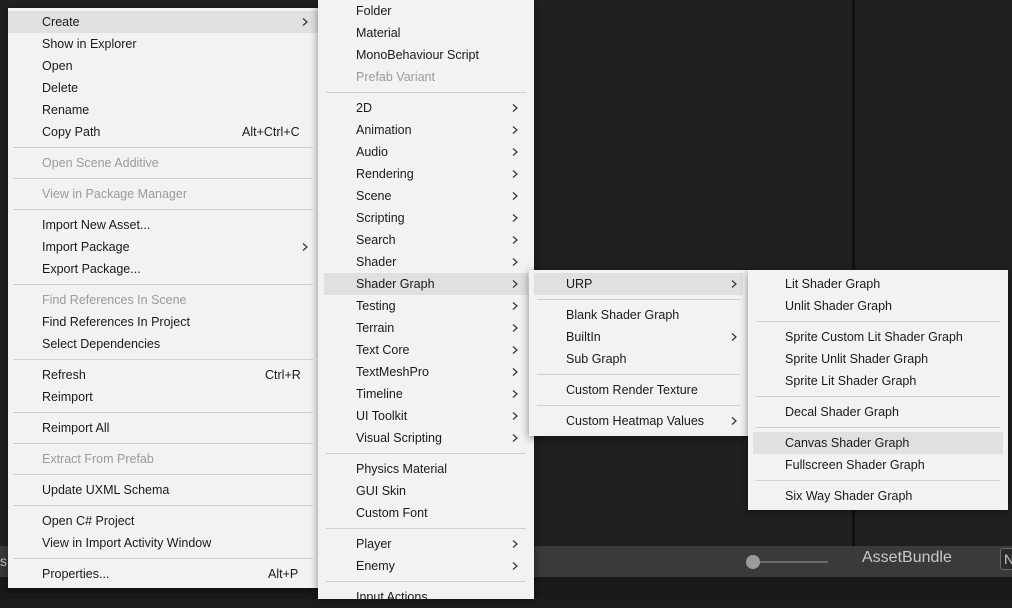 The width and height of the screenshot is (1012, 608). What do you see at coordinates (163, 163) in the screenshot?
I see `menu-item-open-scene-additive: Open Scene Additive` at bounding box center [163, 163].